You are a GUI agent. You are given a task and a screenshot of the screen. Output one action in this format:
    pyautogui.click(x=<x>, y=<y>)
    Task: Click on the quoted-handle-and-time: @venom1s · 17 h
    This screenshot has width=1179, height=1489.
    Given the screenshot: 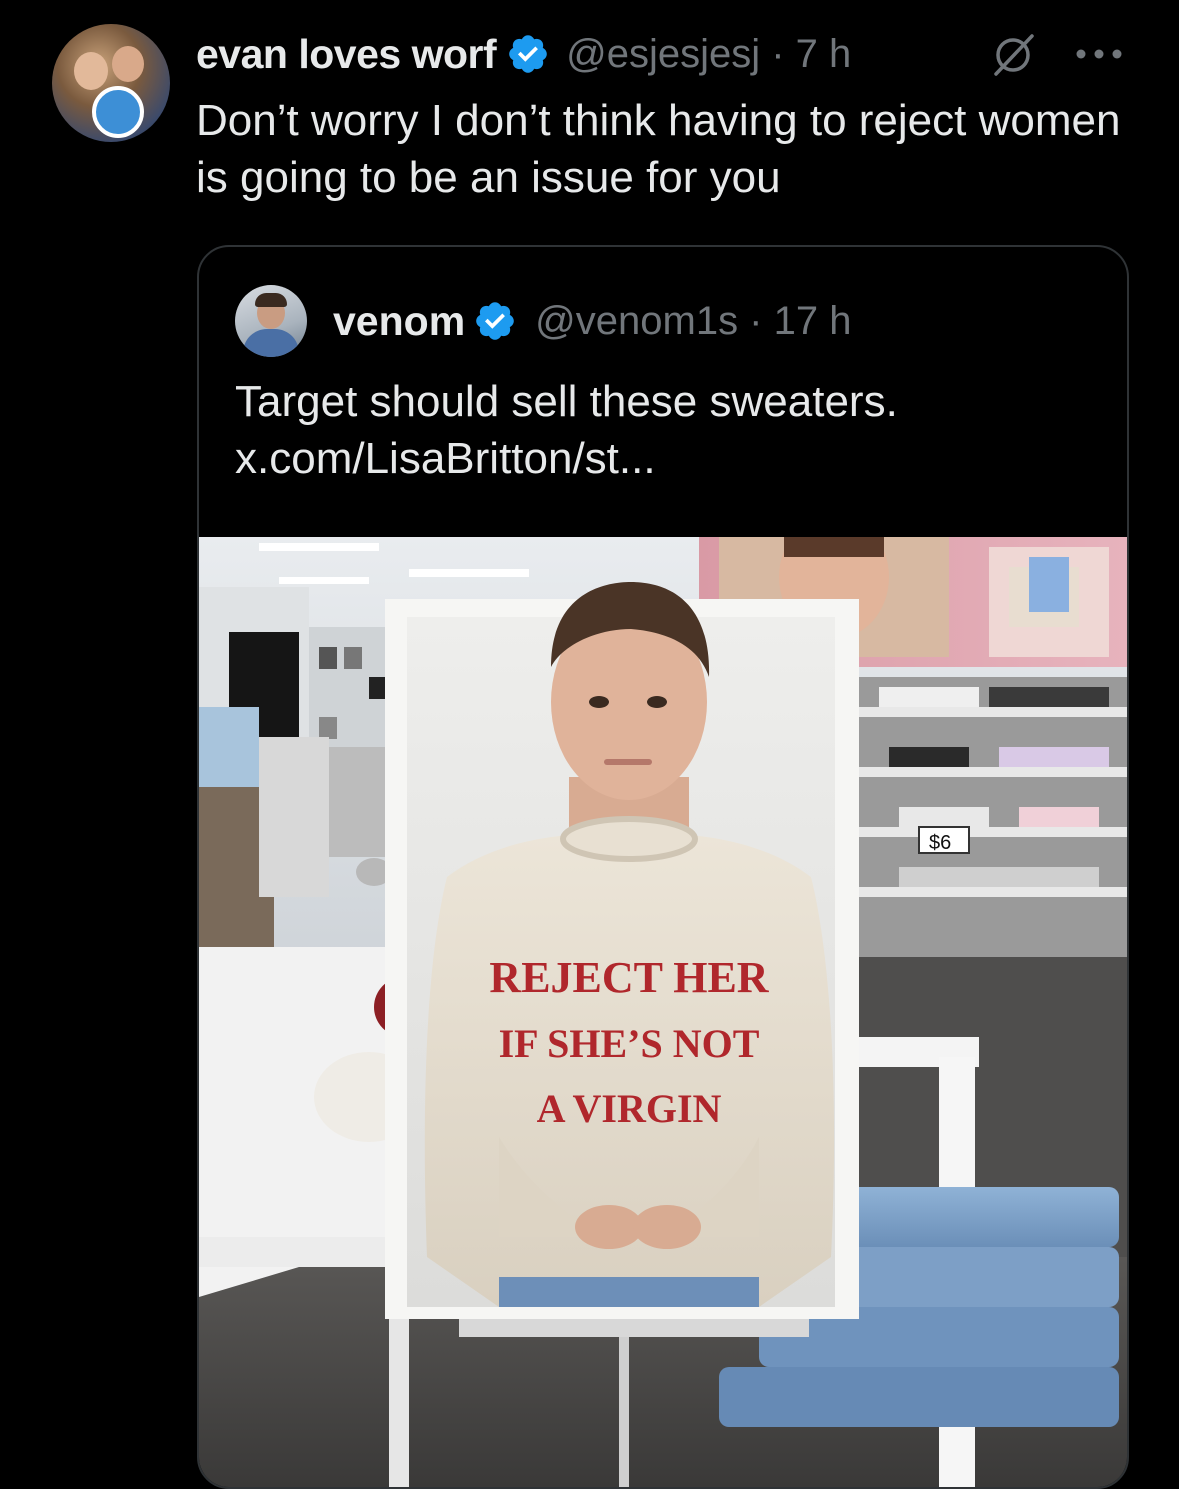 What is the action you would take?
    pyautogui.click(x=693, y=321)
    